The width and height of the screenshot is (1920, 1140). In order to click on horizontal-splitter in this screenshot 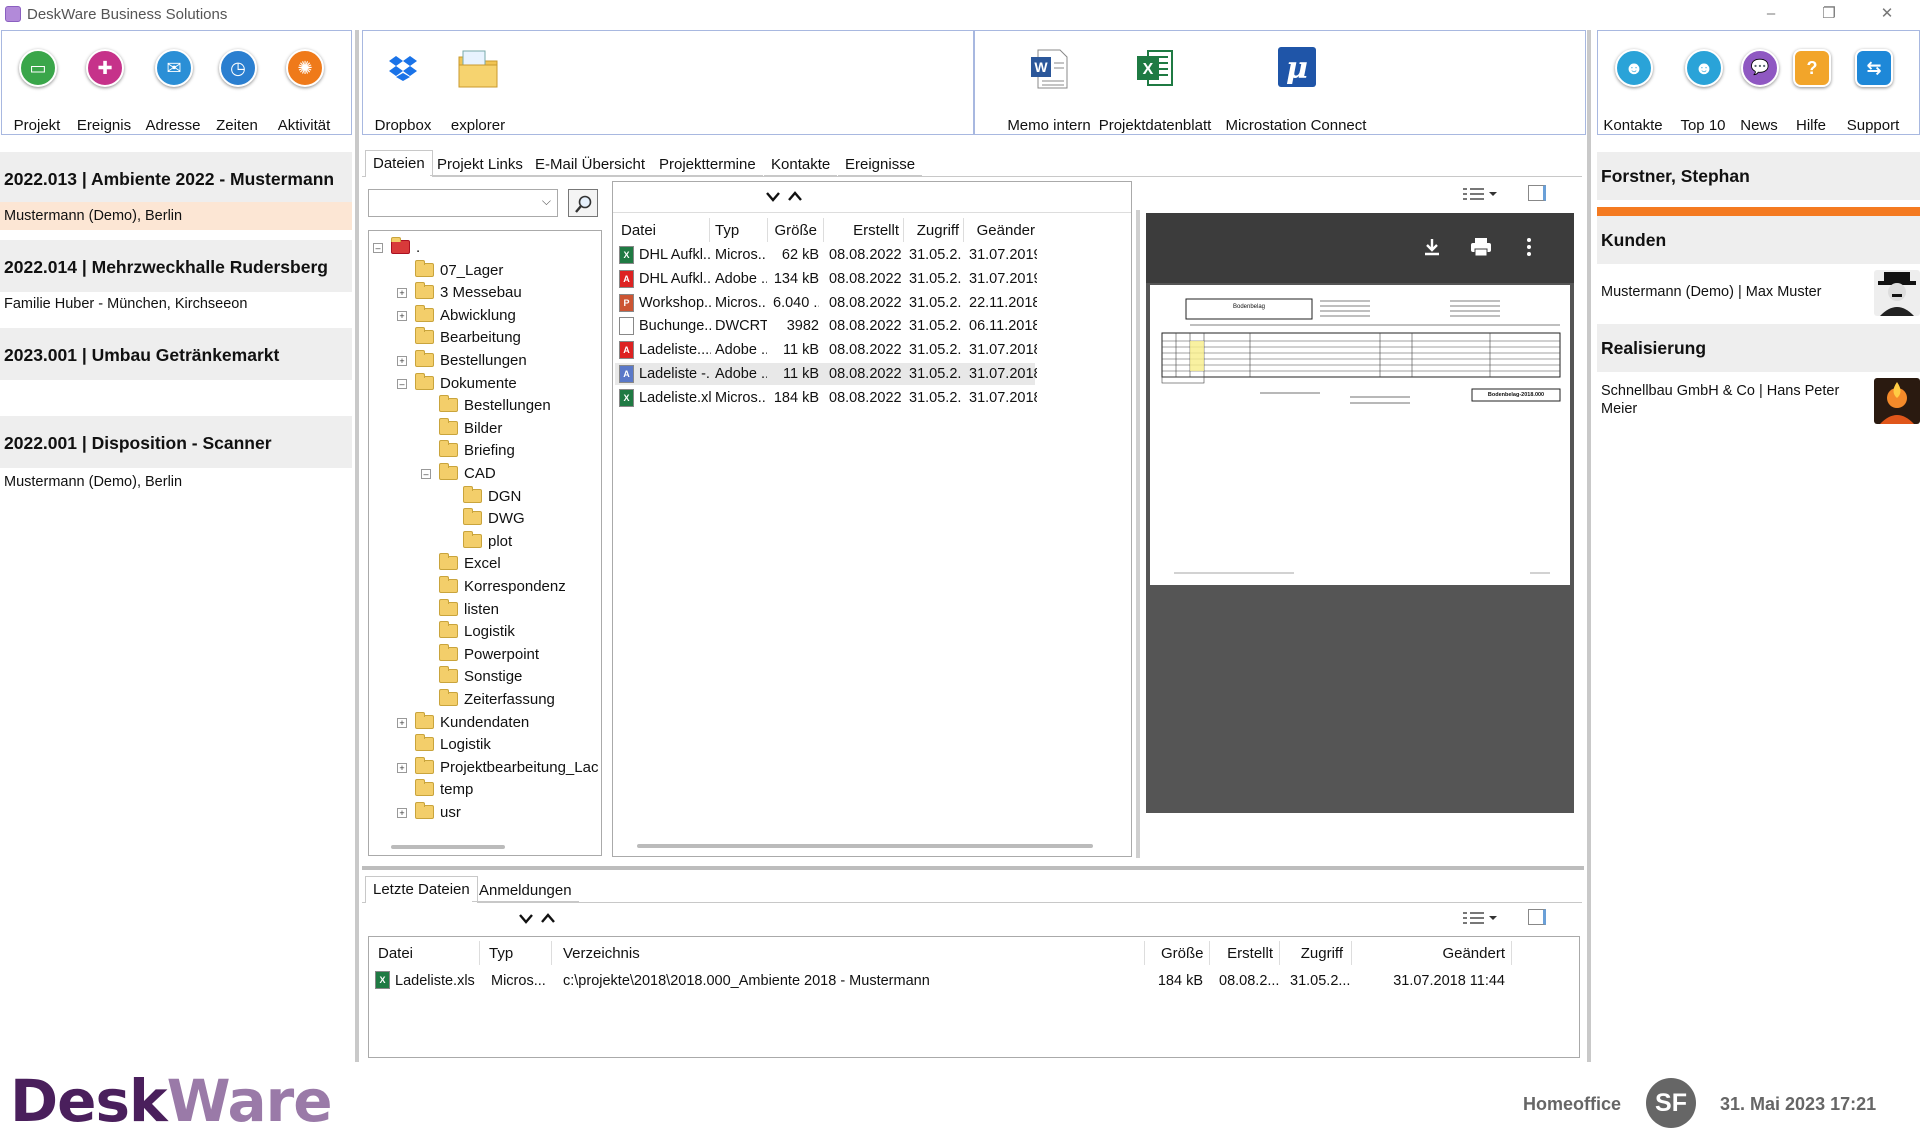, I will do `click(973, 868)`.